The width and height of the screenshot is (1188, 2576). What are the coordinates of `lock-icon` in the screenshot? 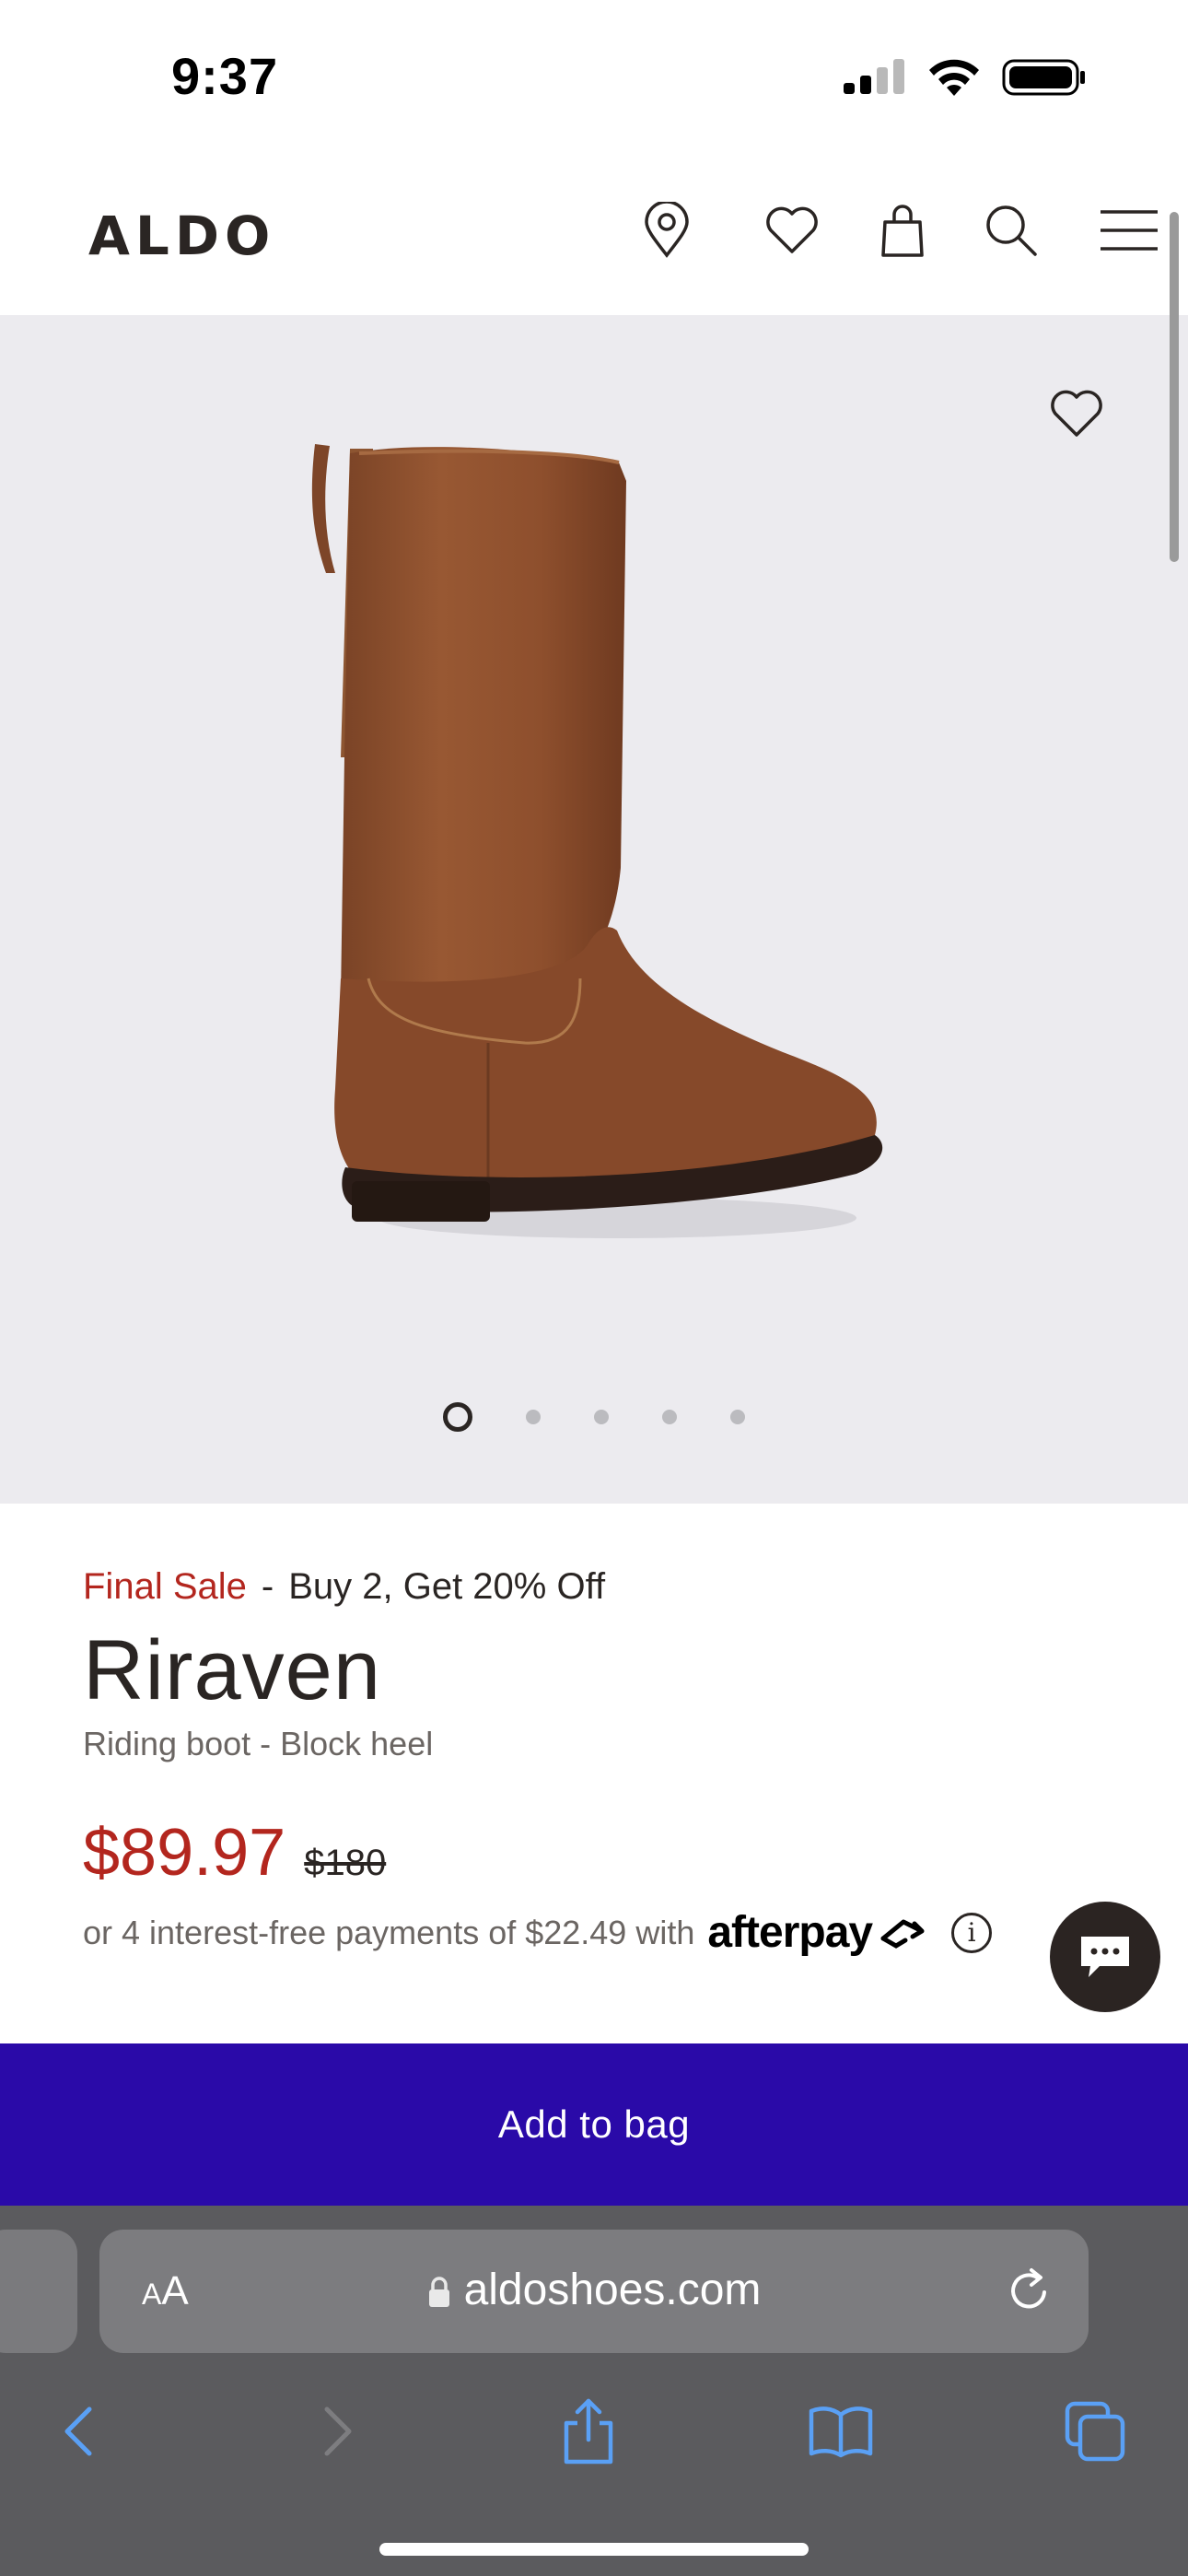 It's located at (438, 2292).